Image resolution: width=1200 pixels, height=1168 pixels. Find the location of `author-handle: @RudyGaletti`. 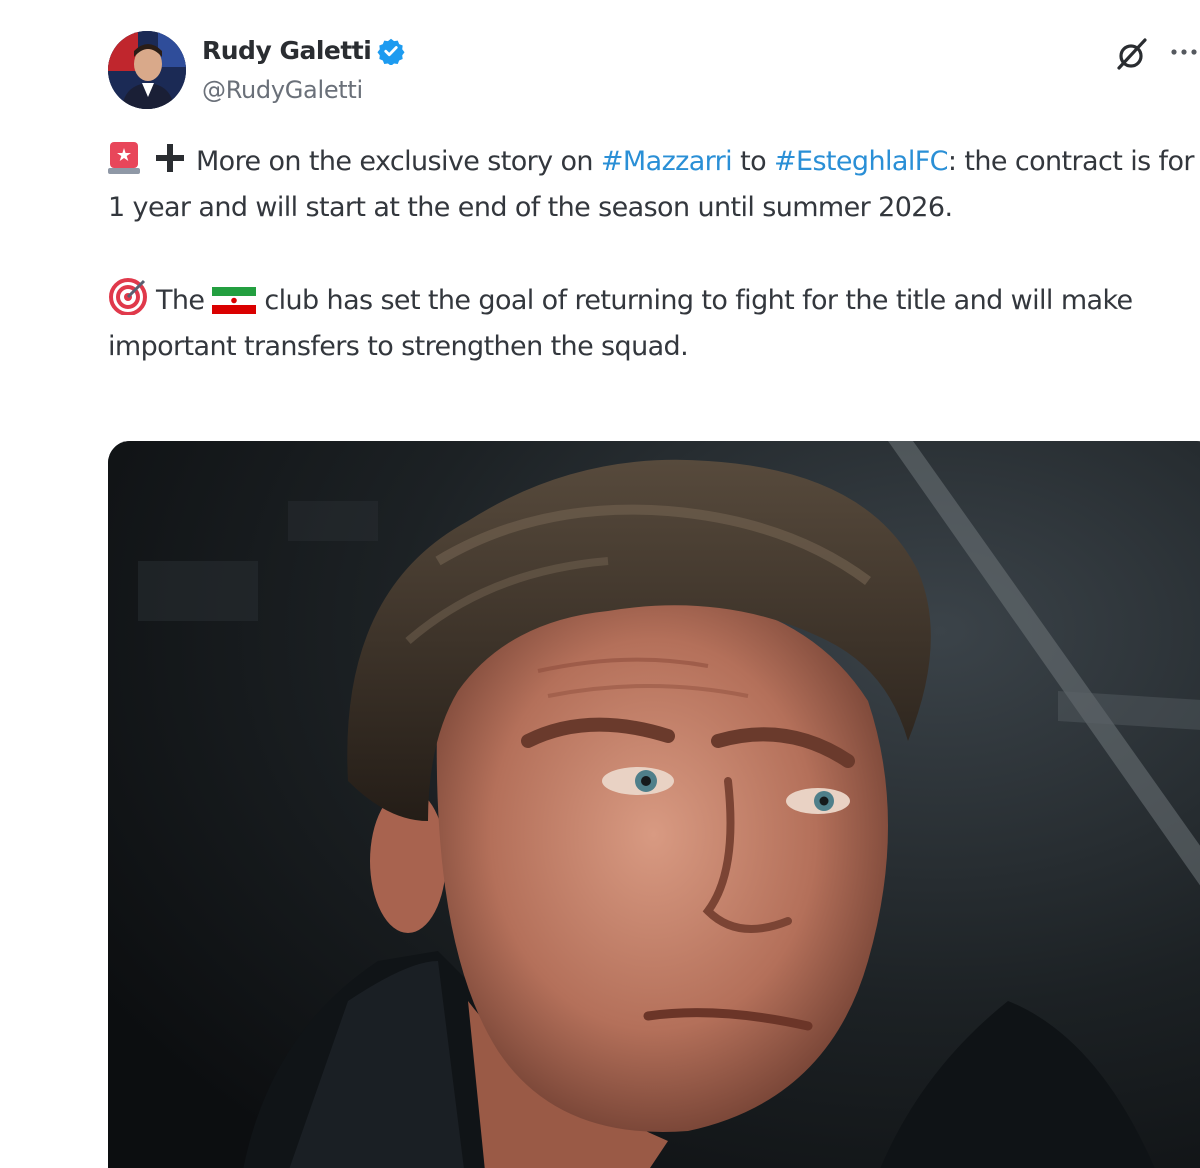

author-handle: @RudyGaletti is located at coordinates (282, 90).